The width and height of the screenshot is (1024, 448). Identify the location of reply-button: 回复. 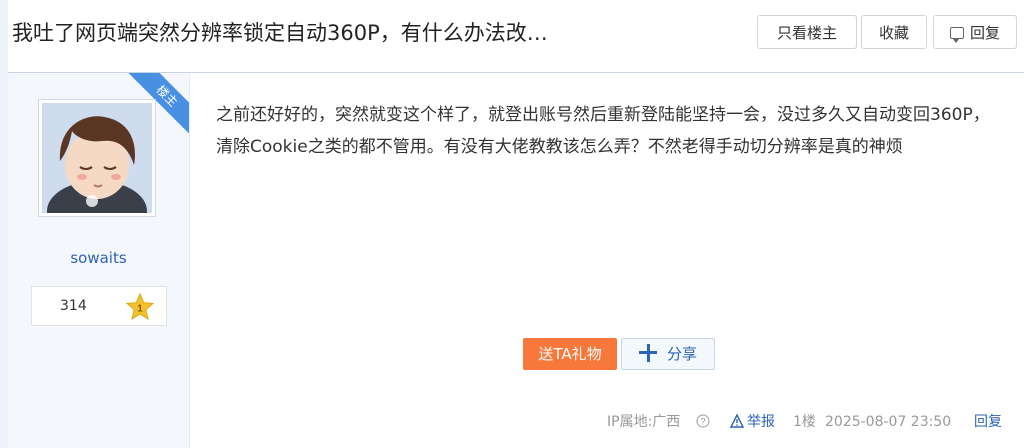
(975, 32).